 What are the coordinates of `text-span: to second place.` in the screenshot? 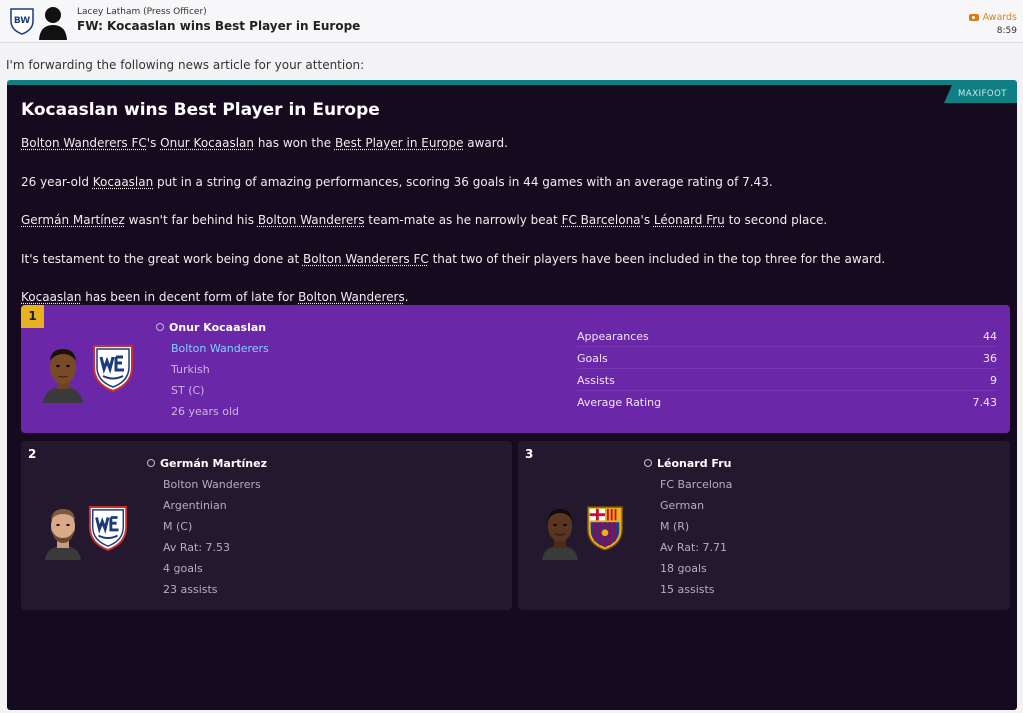 It's located at (776, 220).